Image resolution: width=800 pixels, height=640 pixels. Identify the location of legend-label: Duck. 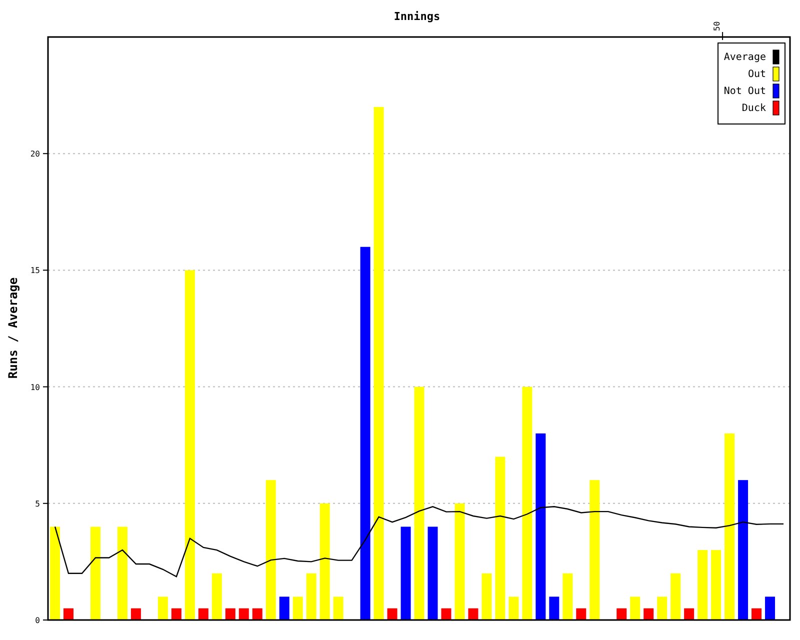
(754, 108).